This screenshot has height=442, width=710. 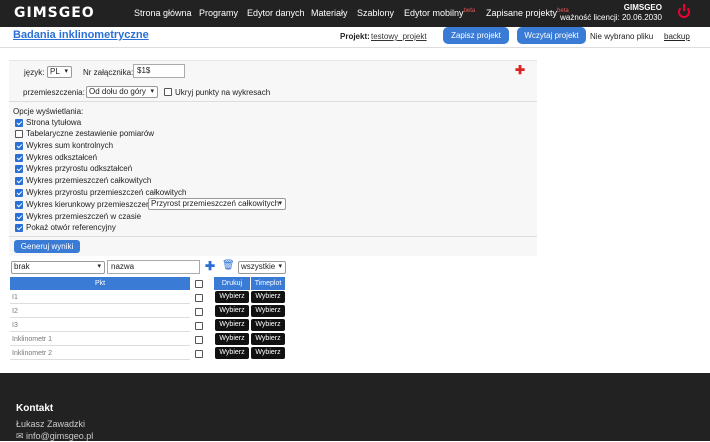 I want to click on brand-name: GIMSGEO, so click(x=642, y=7).